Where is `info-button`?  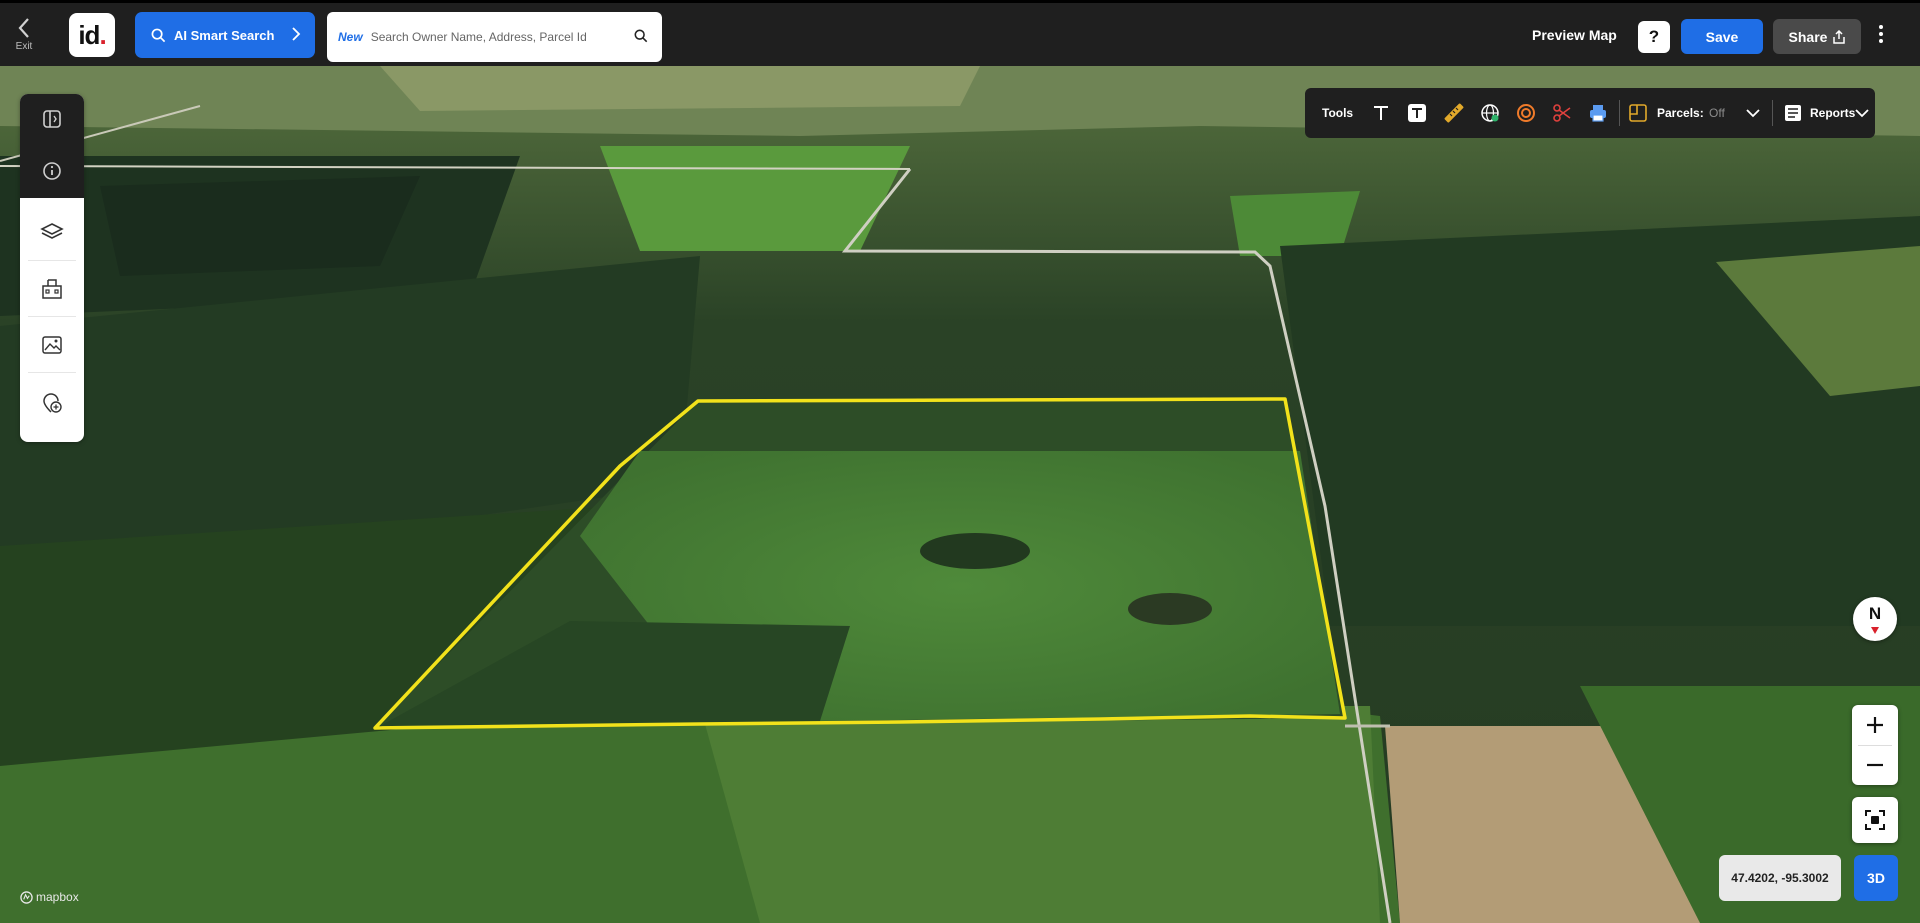 info-button is located at coordinates (52, 171).